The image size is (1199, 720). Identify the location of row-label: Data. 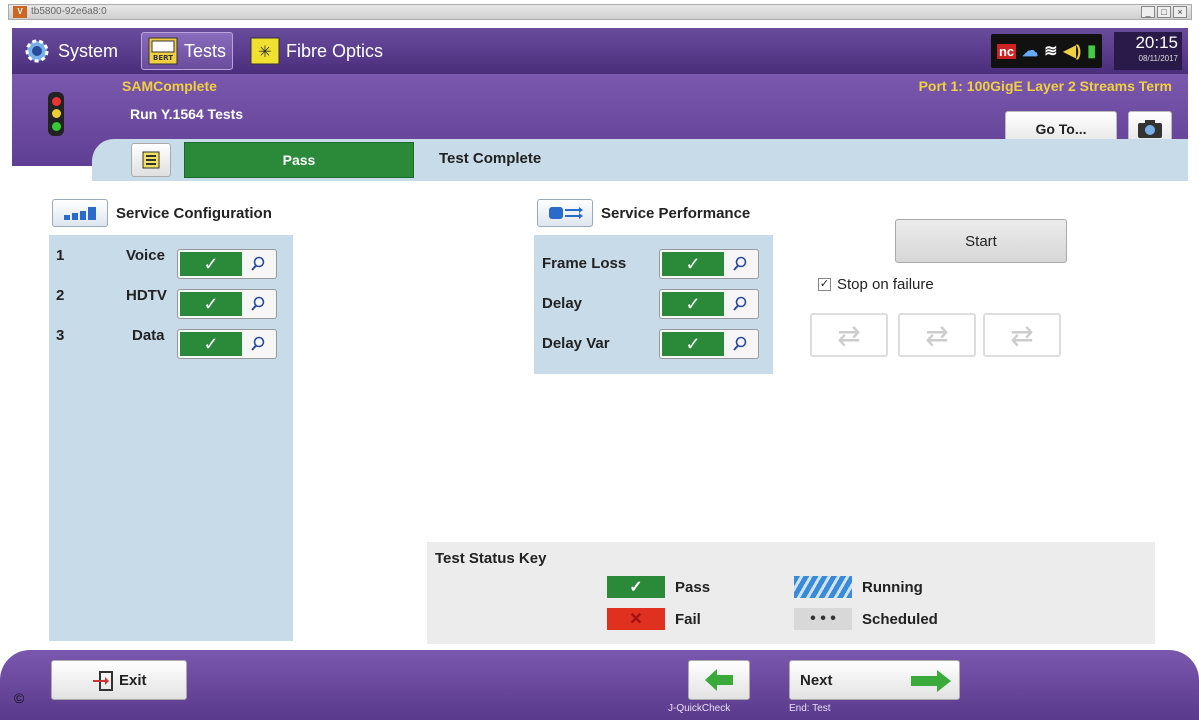
(148, 335).